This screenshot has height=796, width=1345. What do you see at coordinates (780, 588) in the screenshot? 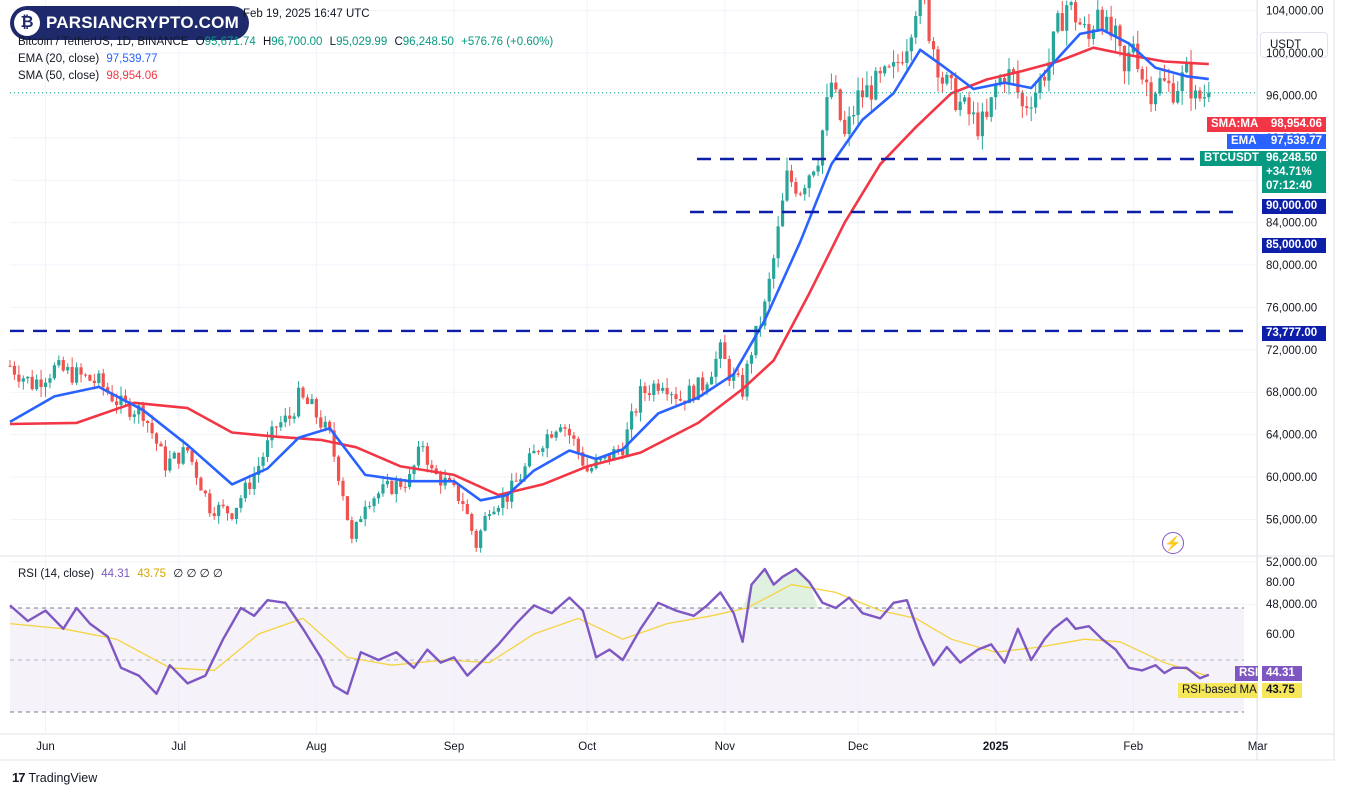
I see `rsi-overbought-fill` at bounding box center [780, 588].